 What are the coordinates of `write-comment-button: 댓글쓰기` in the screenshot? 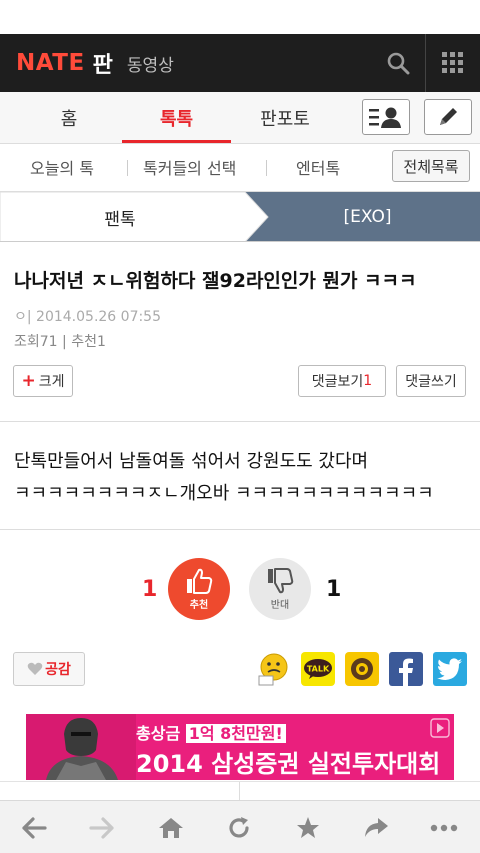 It's located at (431, 381).